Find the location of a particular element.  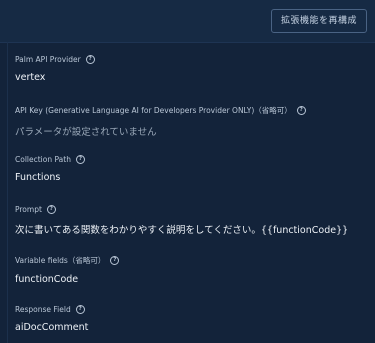

field-value: vertex is located at coordinates (30, 77).